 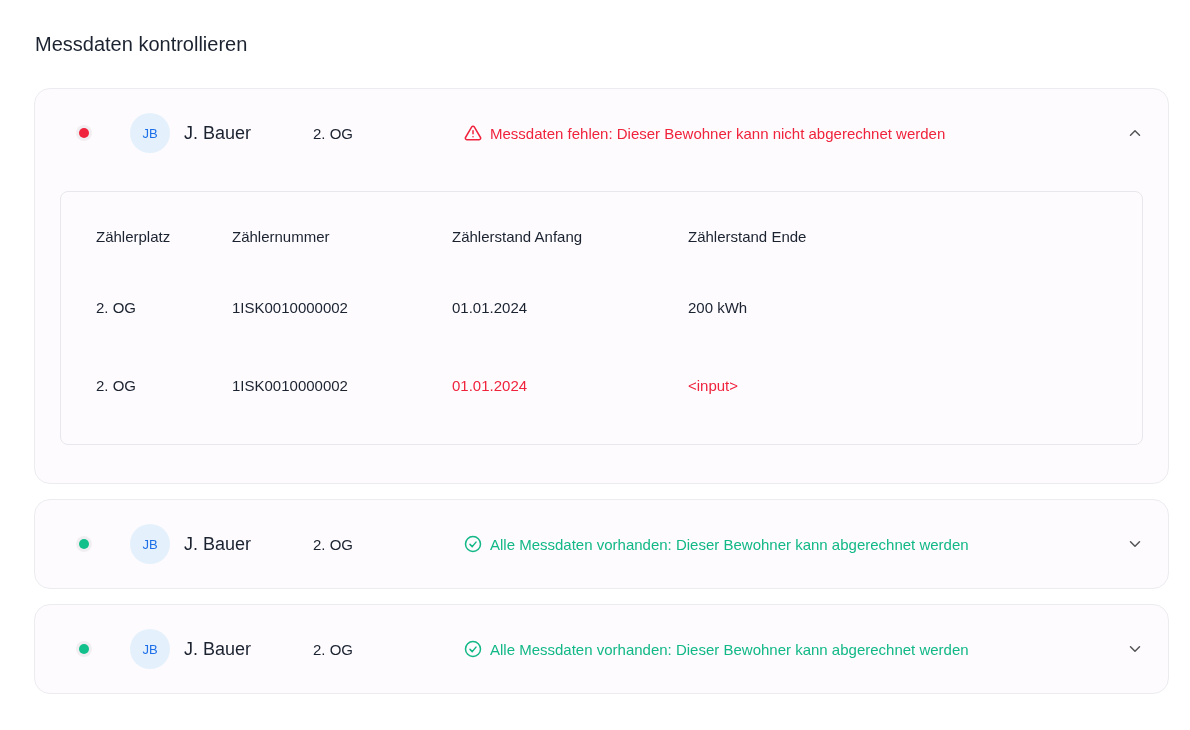 I want to click on status-message: Messdaten fehlen: Dieser Bewohner kann nicht abgerechnet werden, so click(x=718, y=133).